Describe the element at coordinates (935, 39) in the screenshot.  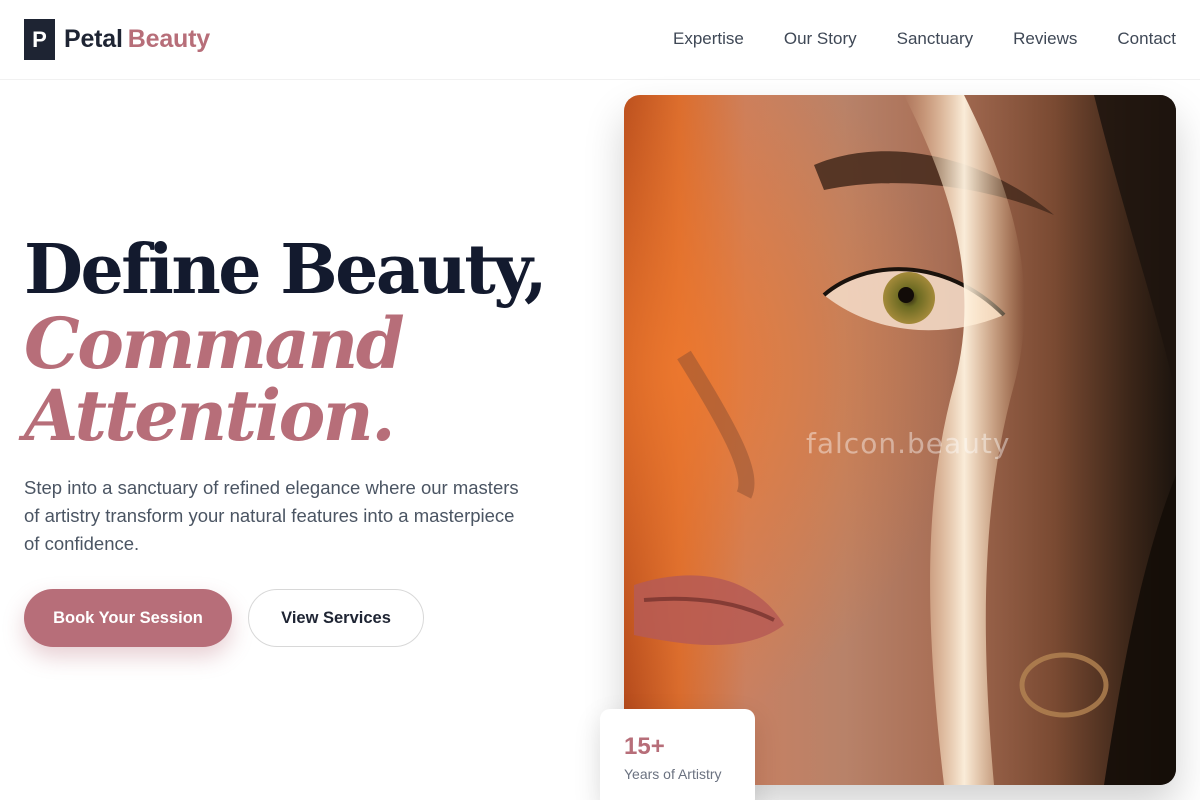
I see `nav-link-sanctuary: Sanctuary` at that location.